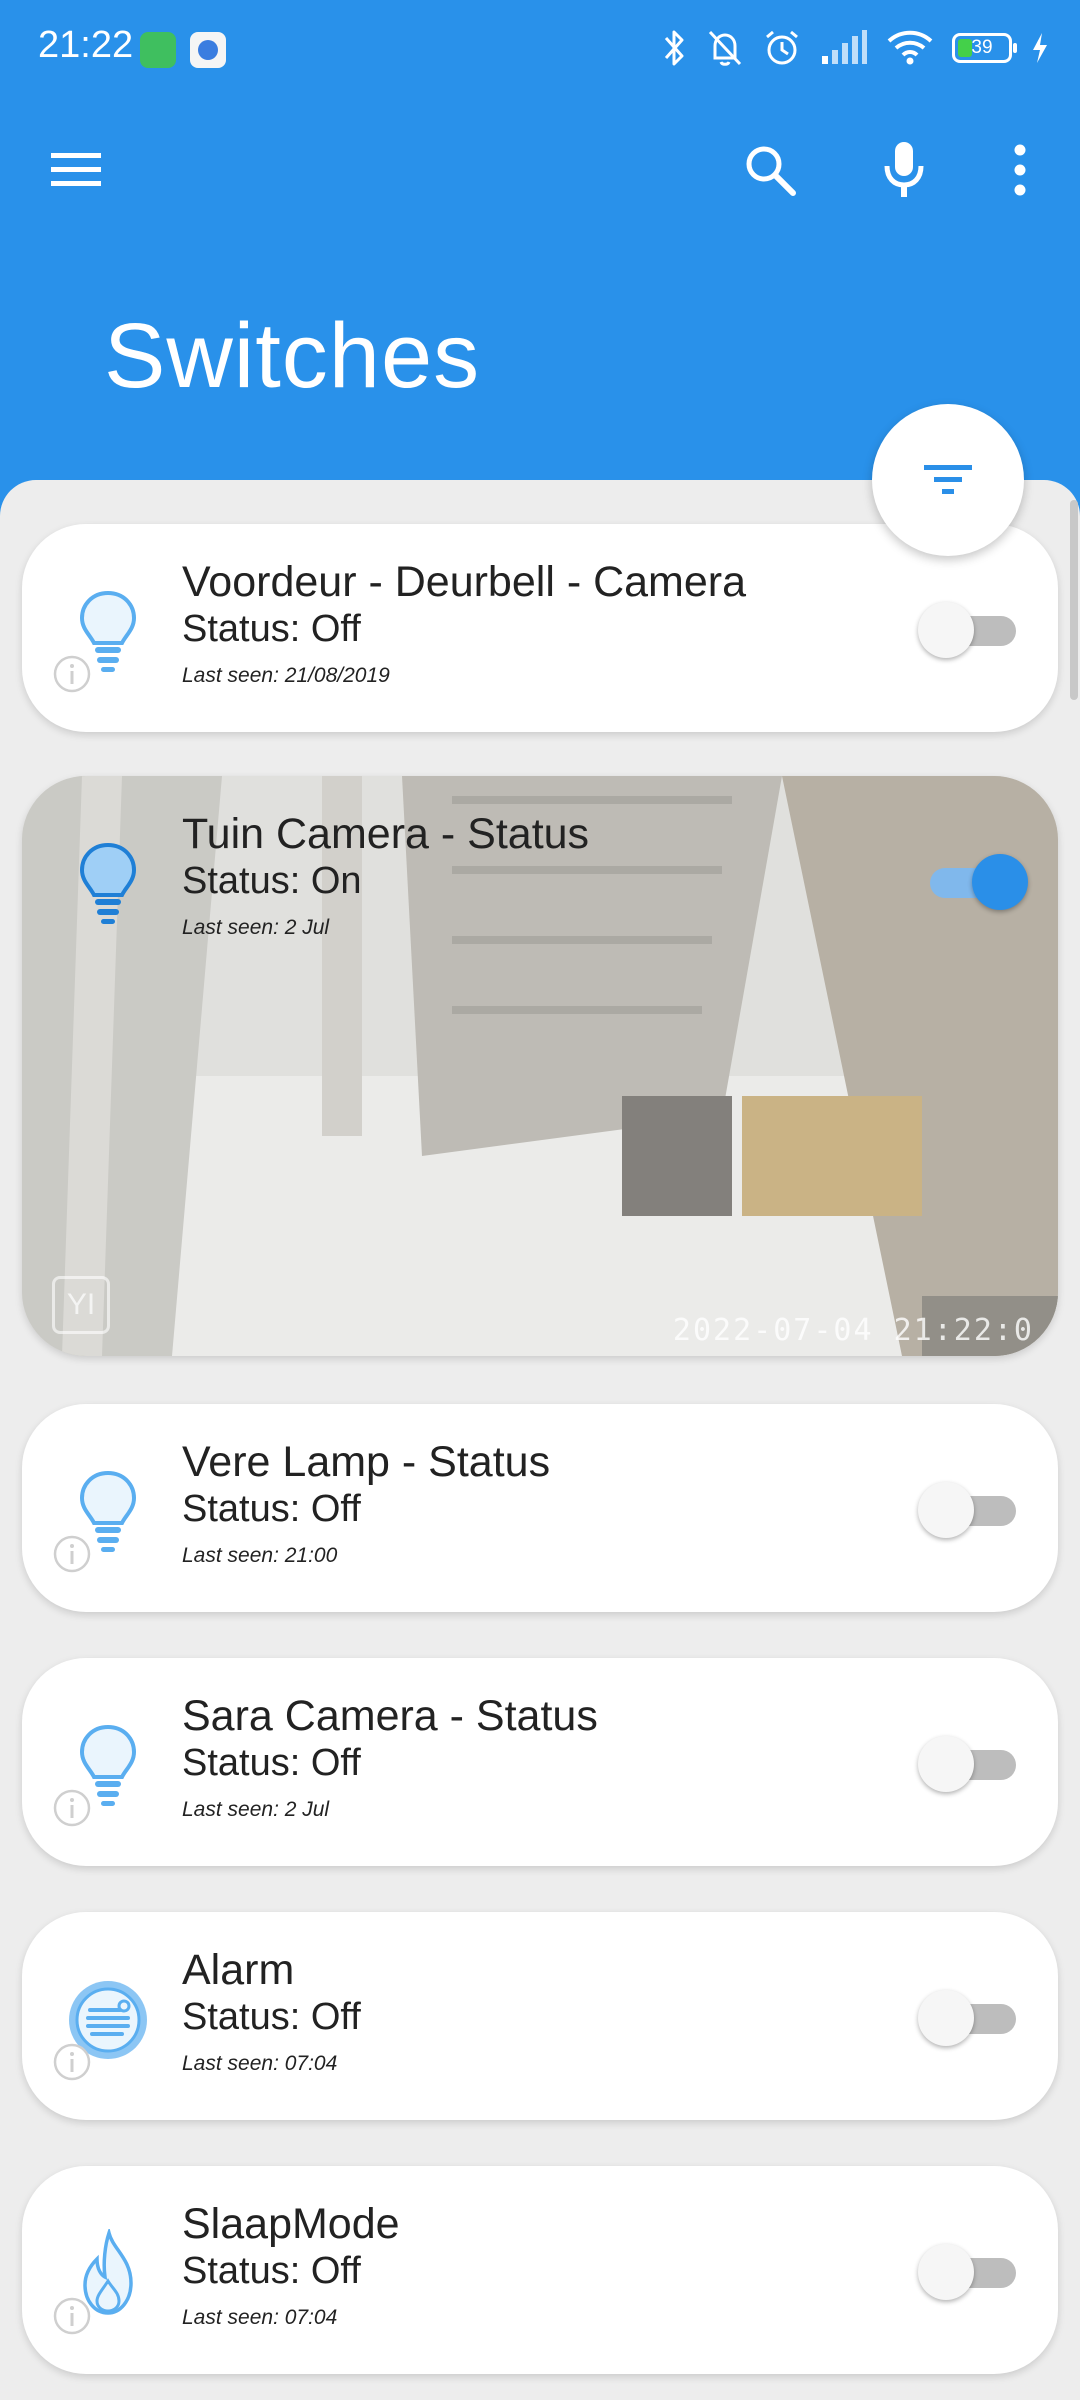  I want to click on charging-bolt-icon, so click(1040, 48).